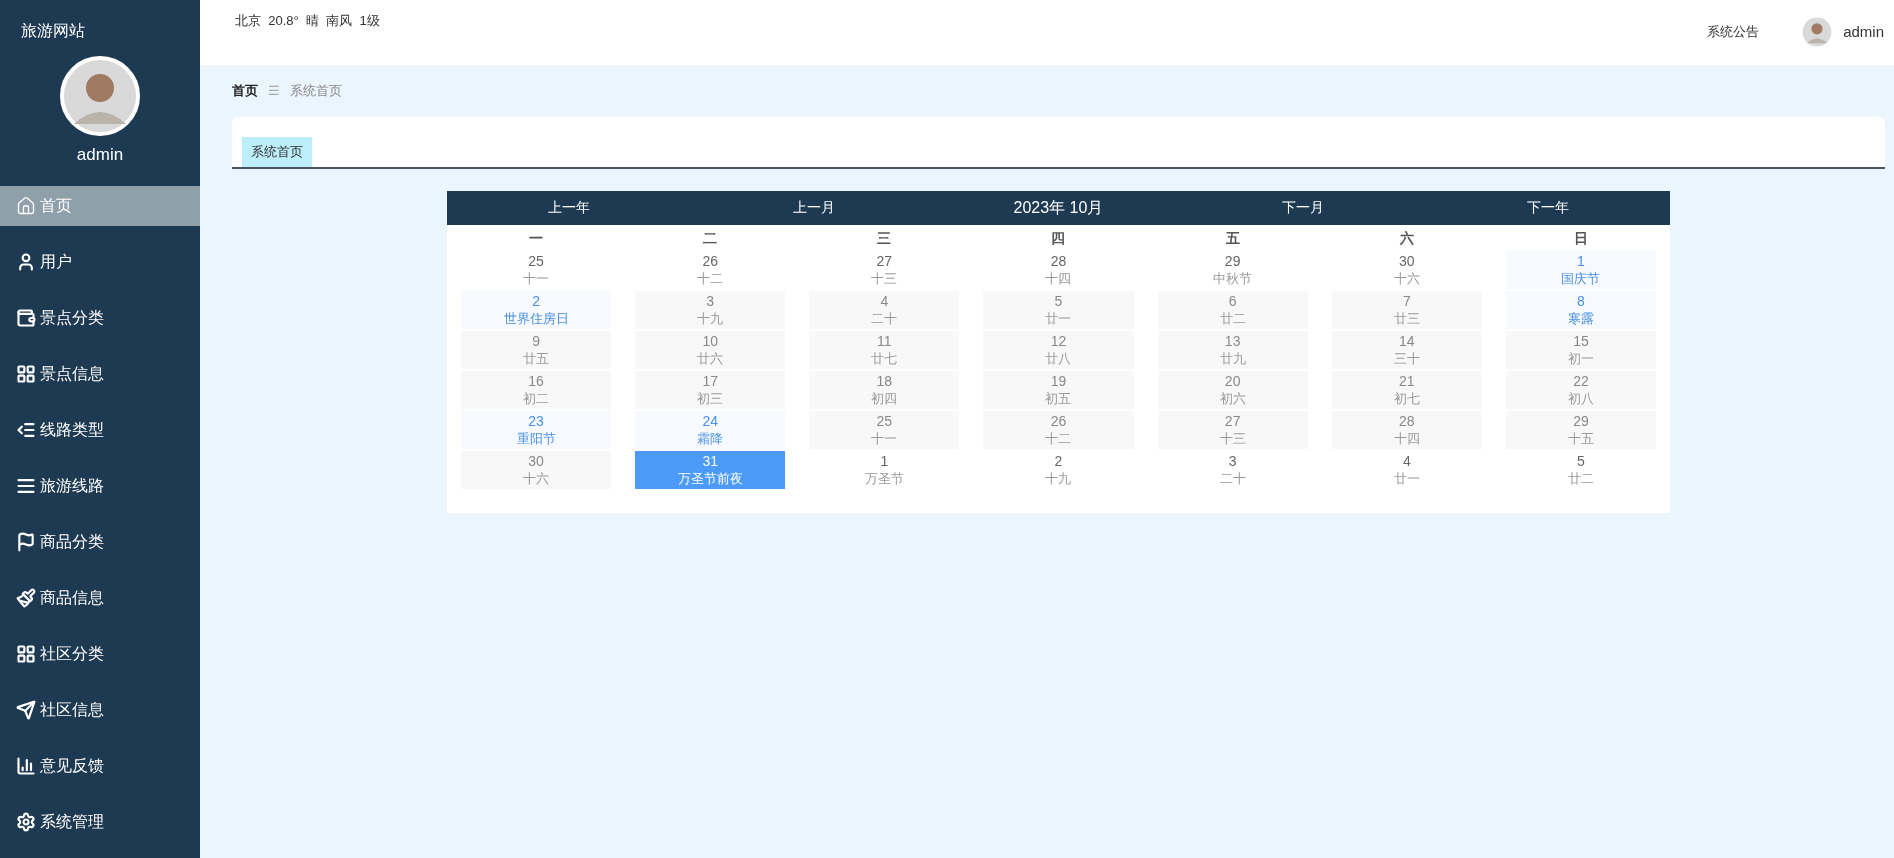  Describe the element at coordinates (1232, 269) in the screenshot. I see `day-cell: 29 中秋节` at that location.